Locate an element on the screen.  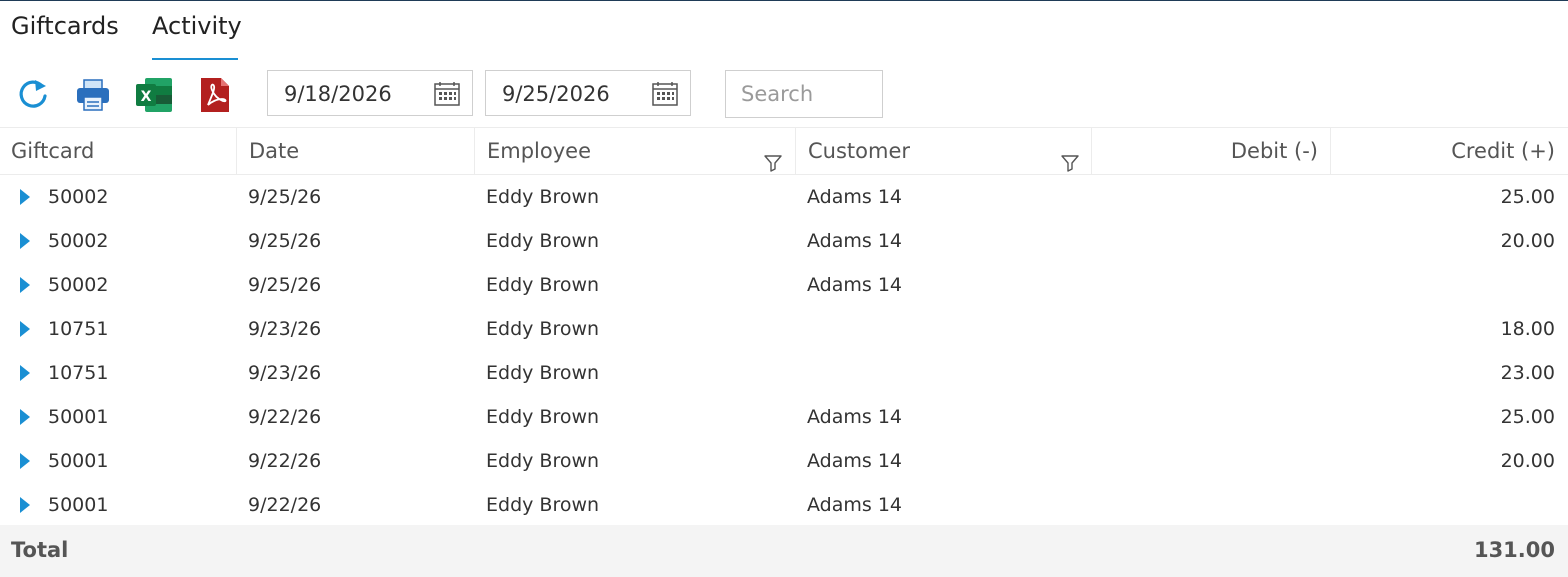
date-from-field: 9/18/2026 is located at coordinates (370, 93).